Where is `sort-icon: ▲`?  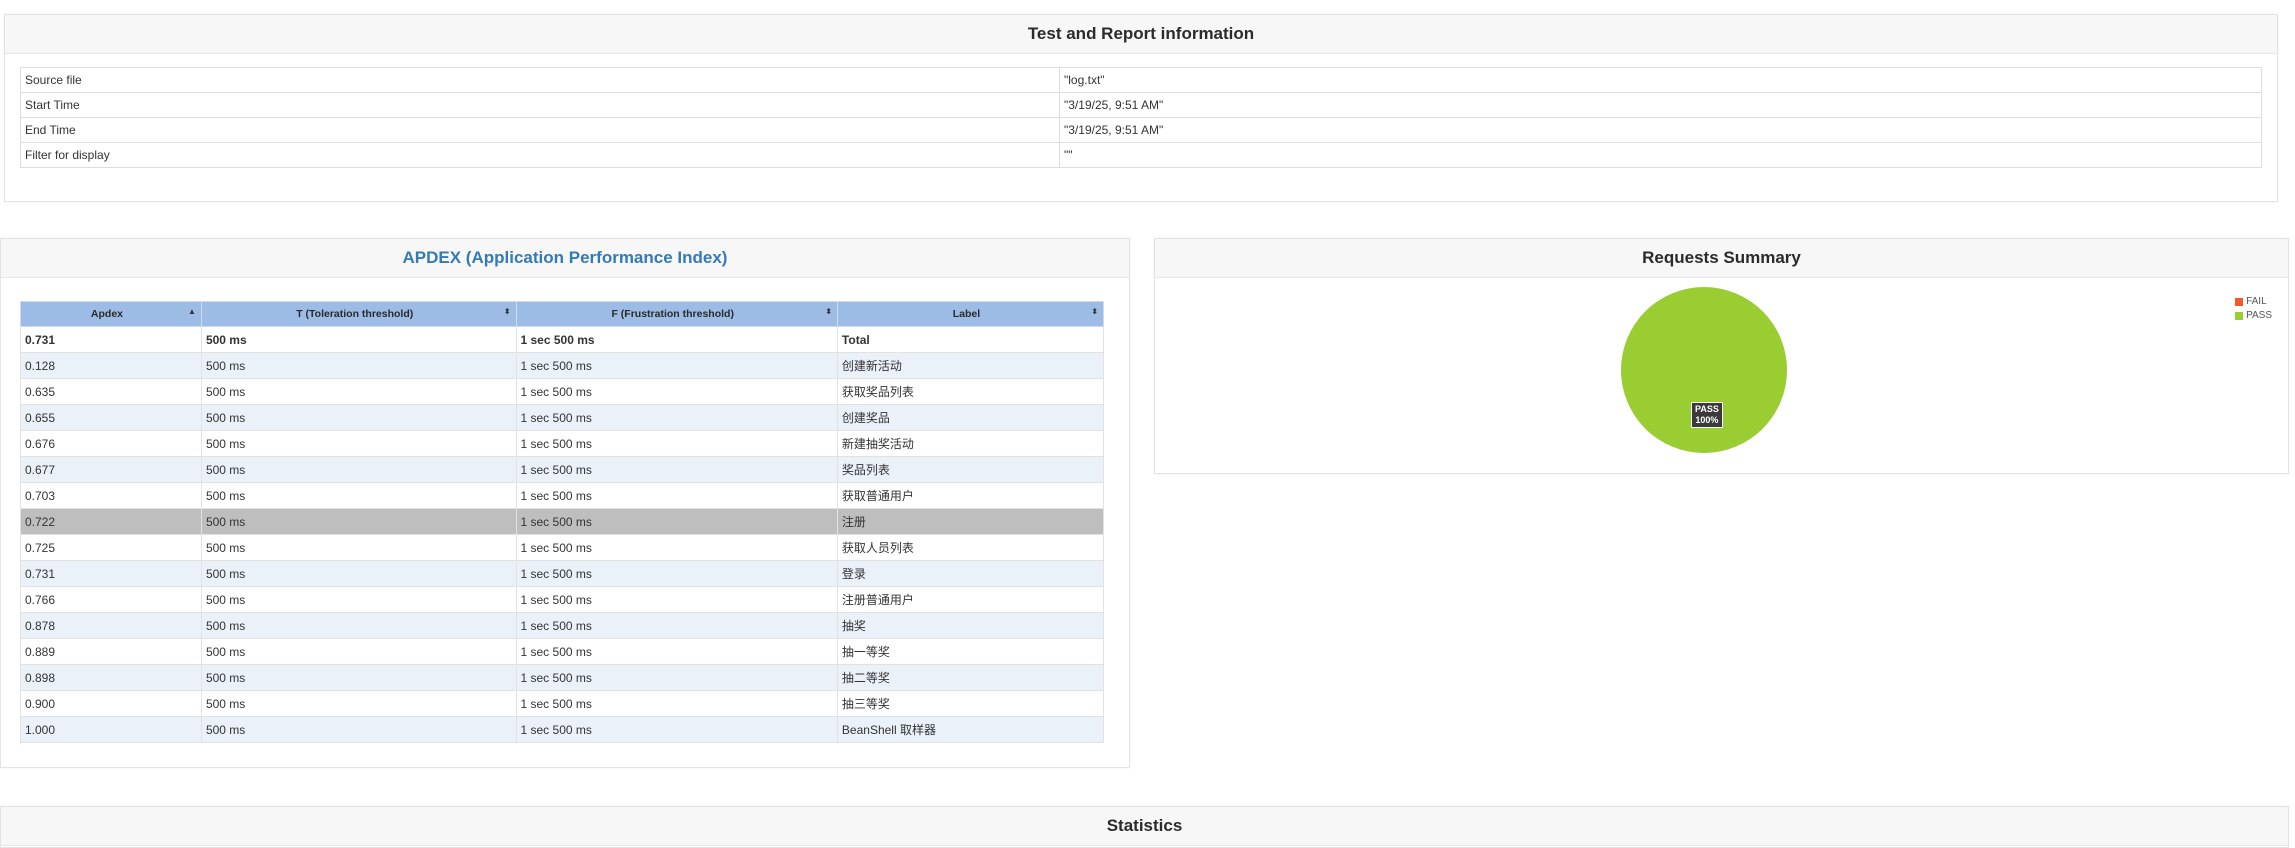 sort-icon: ▲ is located at coordinates (192, 311).